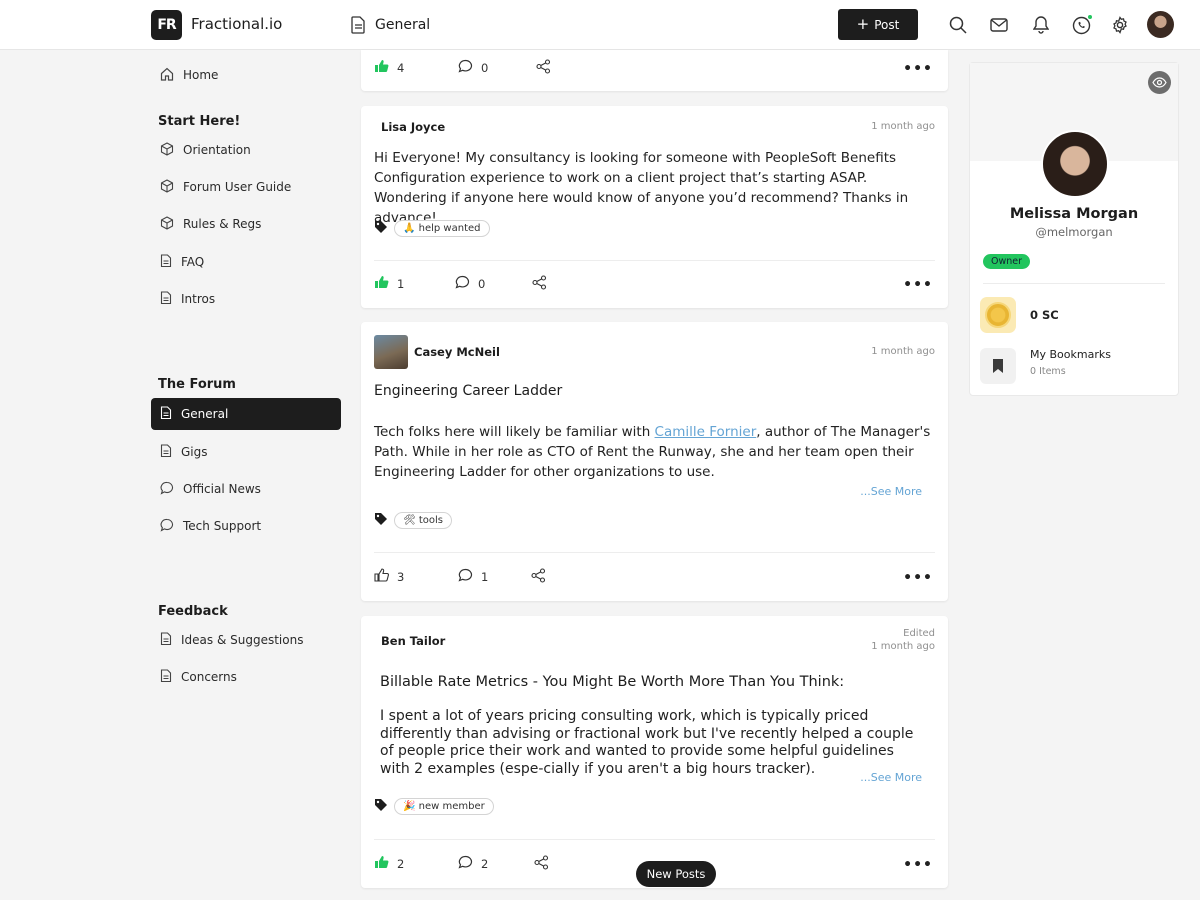 The width and height of the screenshot is (1200, 900). What do you see at coordinates (413, 127) in the screenshot?
I see `post-author: Lisa Joyce` at bounding box center [413, 127].